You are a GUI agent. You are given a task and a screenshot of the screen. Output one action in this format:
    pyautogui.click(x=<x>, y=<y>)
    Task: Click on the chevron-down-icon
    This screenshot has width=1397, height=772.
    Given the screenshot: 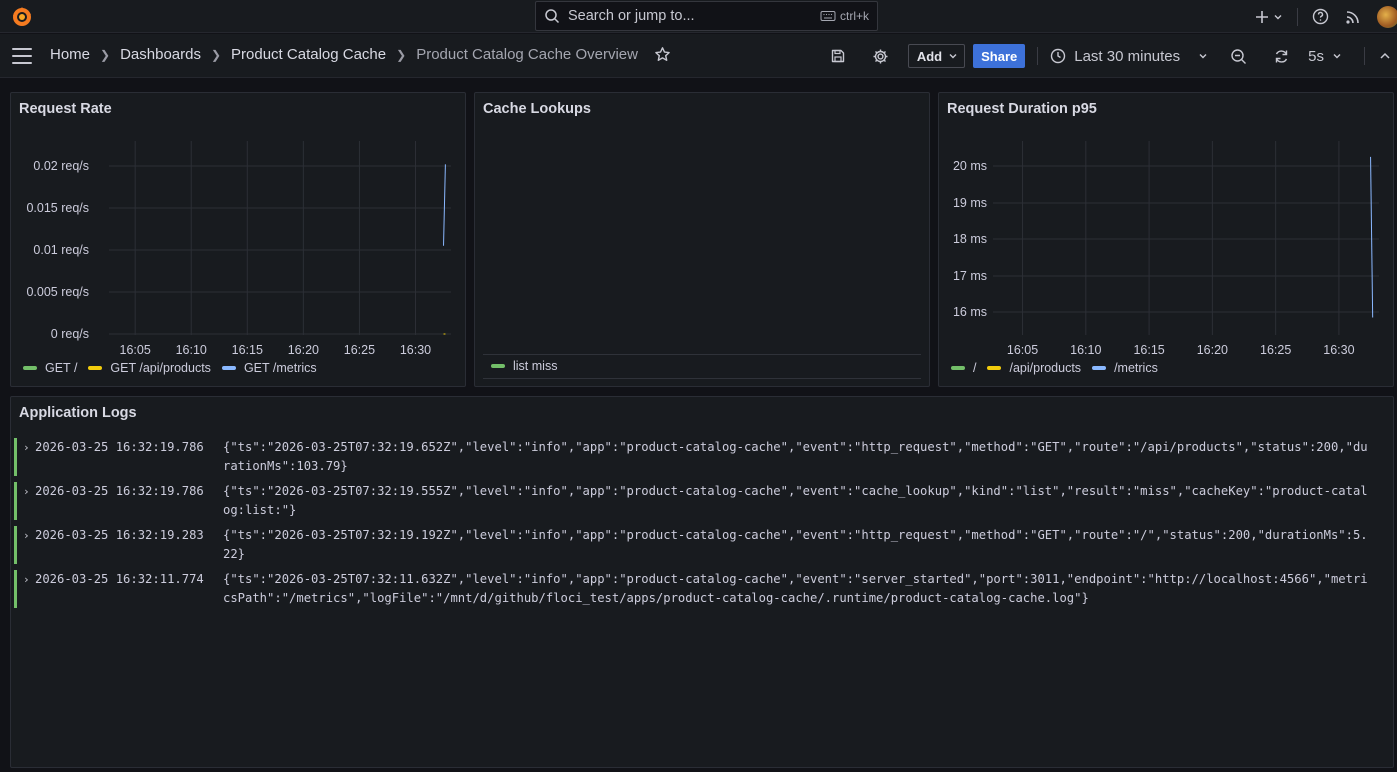 What is the action you would take?
    pyautogui.click(x=1337, y=56)
    